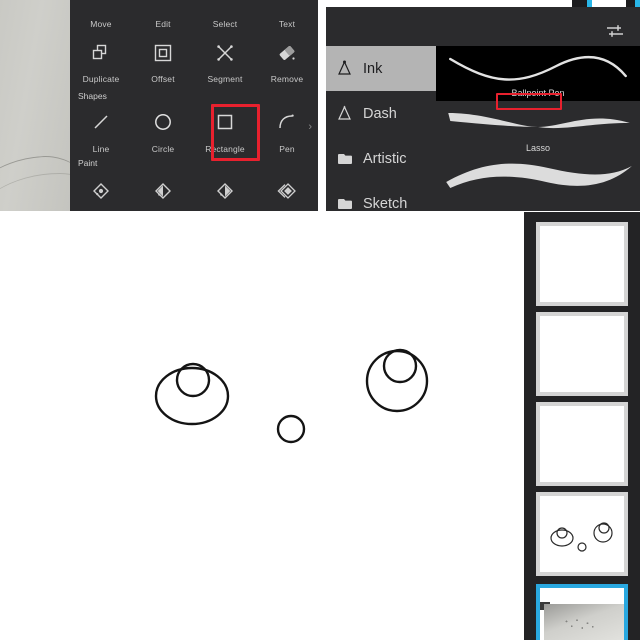  I want to click on tool-offset: Offset, so click(163, 78).